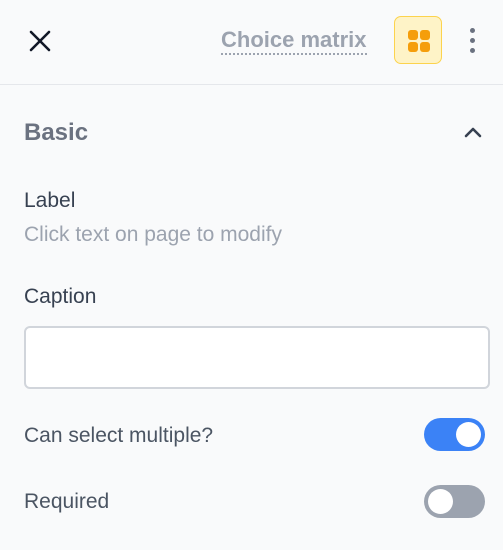 The image size is (503, 550). I want to click on required-toggle, so click(454, 501).